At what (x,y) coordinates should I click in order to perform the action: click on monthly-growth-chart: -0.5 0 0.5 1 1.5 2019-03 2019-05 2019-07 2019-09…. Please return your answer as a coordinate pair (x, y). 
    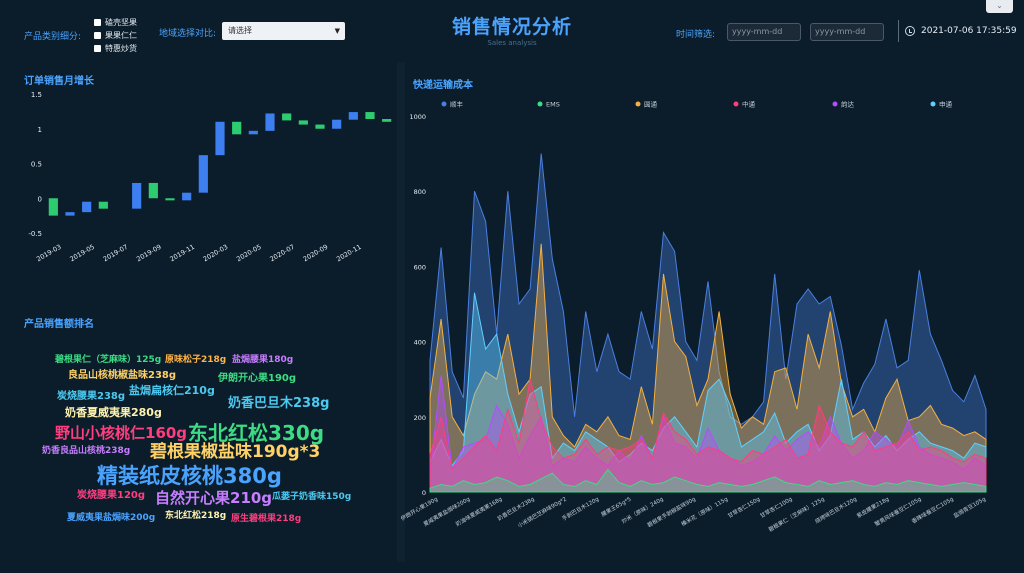
    Looking at the image, I should click on (210, 177).